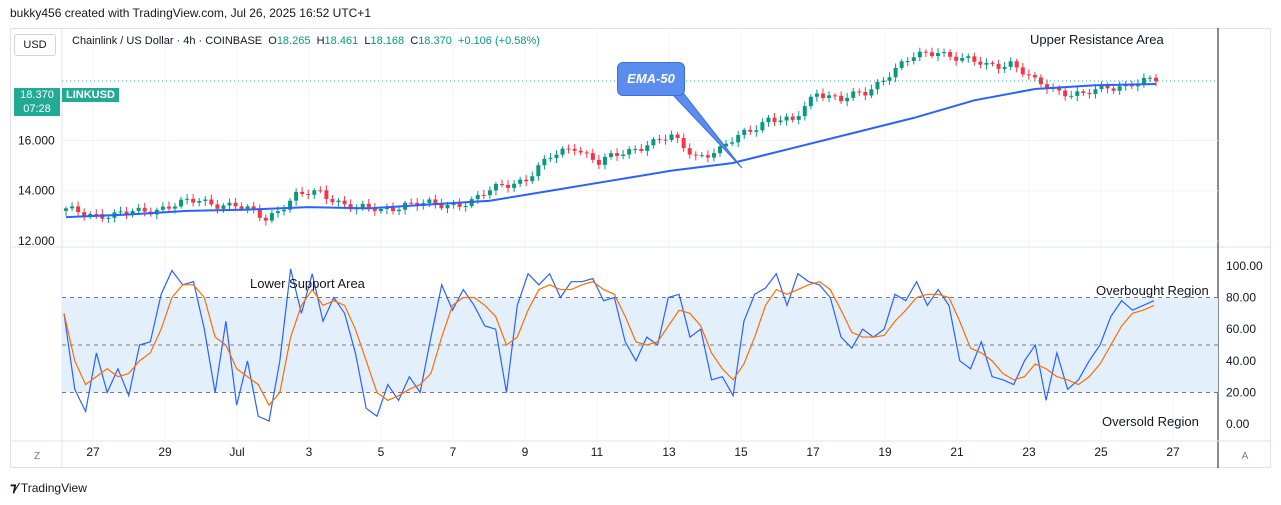 This screenshot has height=505, width=1281. I want to click on price-tick-label: 16.000, so click(36, 141).